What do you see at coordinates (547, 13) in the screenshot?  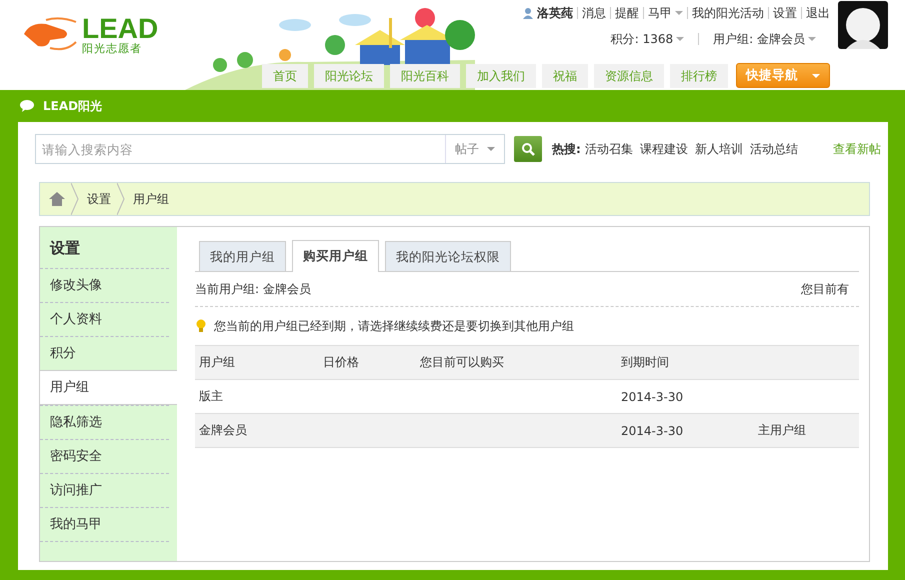 I see `username-link: 洛英莼` at bounding box center [547, 13].